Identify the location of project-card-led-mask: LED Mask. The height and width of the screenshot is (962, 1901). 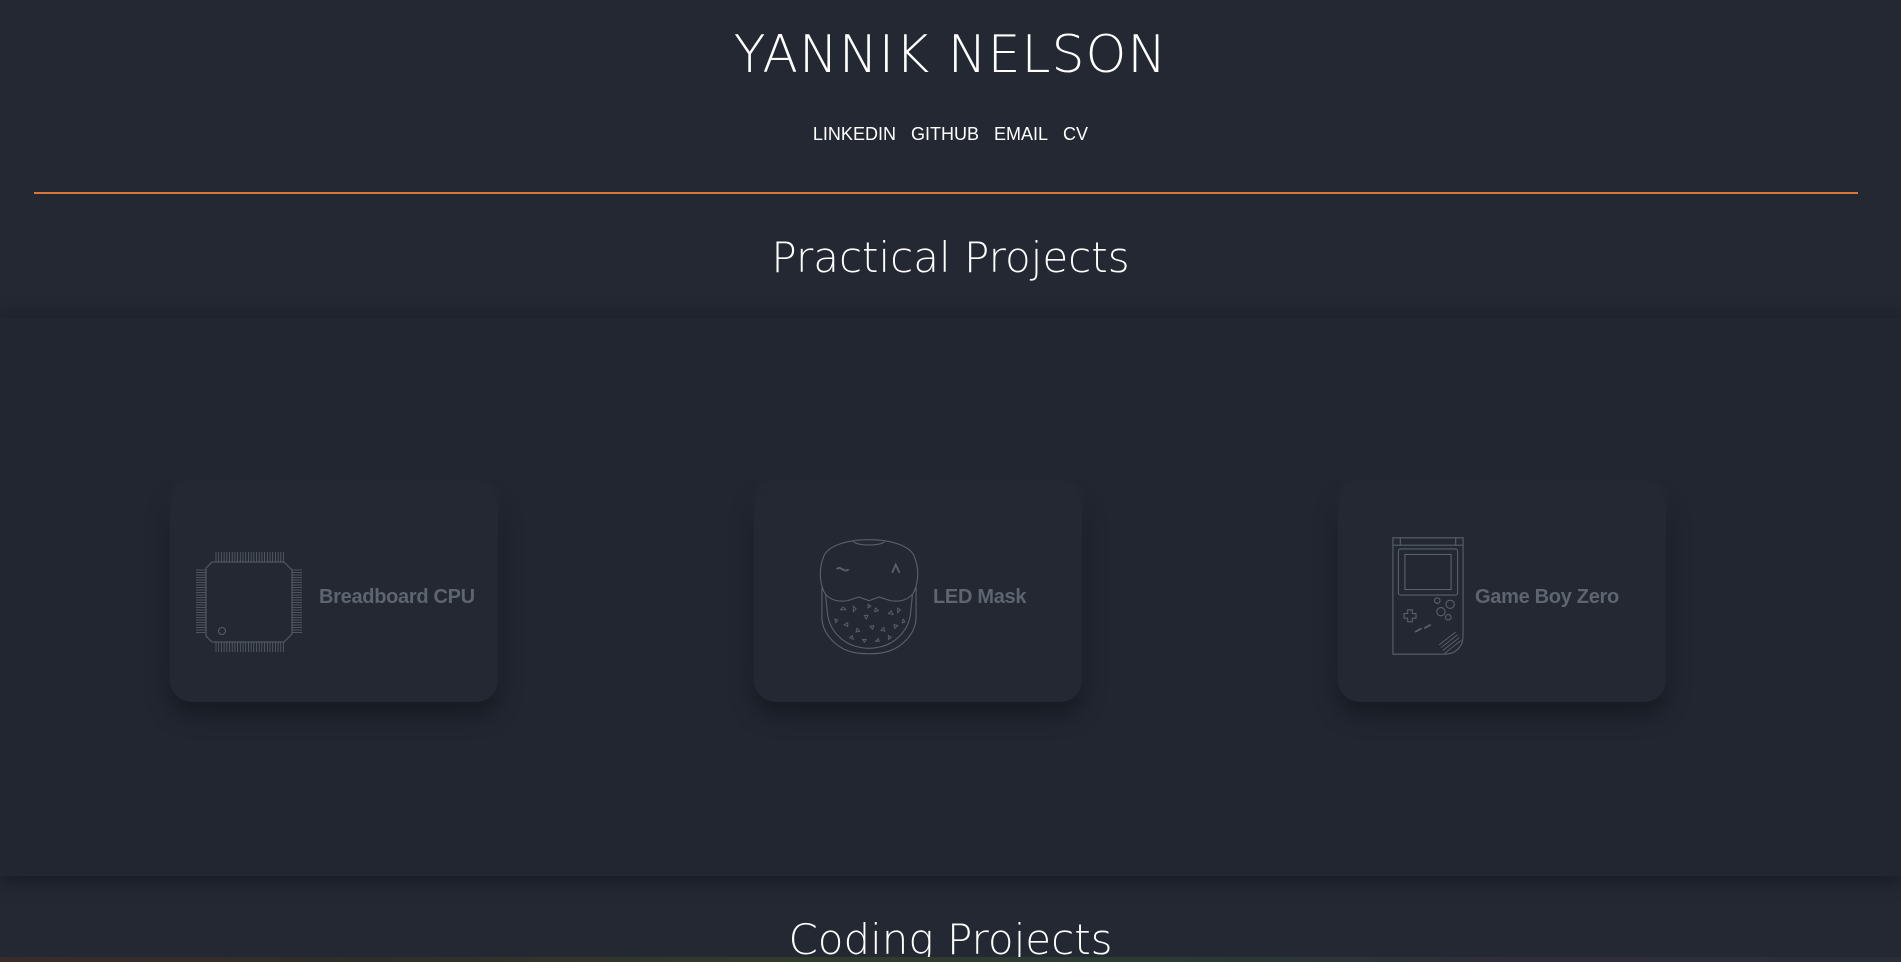
(918, 595).